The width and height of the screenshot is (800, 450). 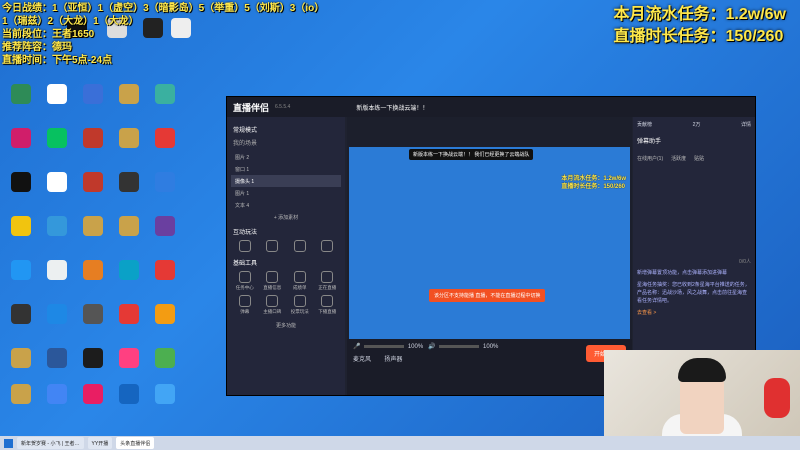 What do you see at coordinates (415, 347) in the screenshot?
I see `mic-volume: 100%` at bounding box center [415, 347].